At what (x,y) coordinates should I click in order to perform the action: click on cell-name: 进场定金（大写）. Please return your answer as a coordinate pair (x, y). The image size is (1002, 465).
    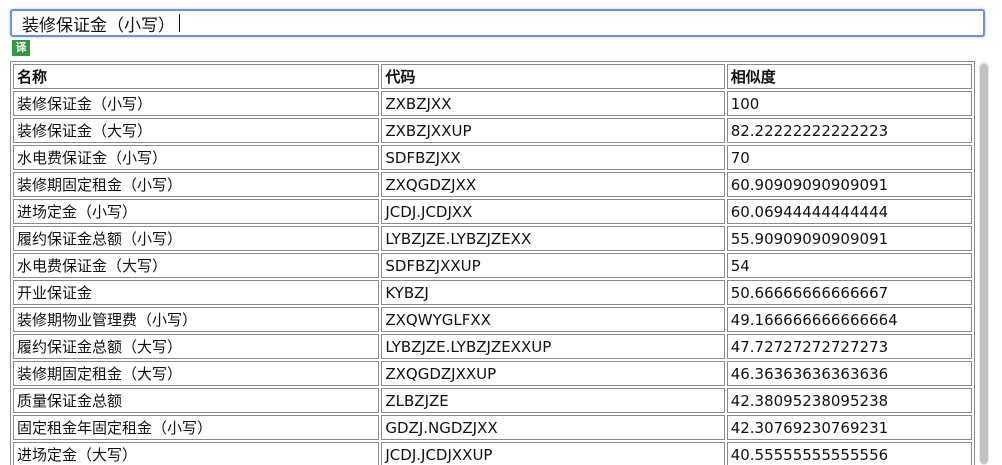
    Looking at the image, I should click on (196, 453).